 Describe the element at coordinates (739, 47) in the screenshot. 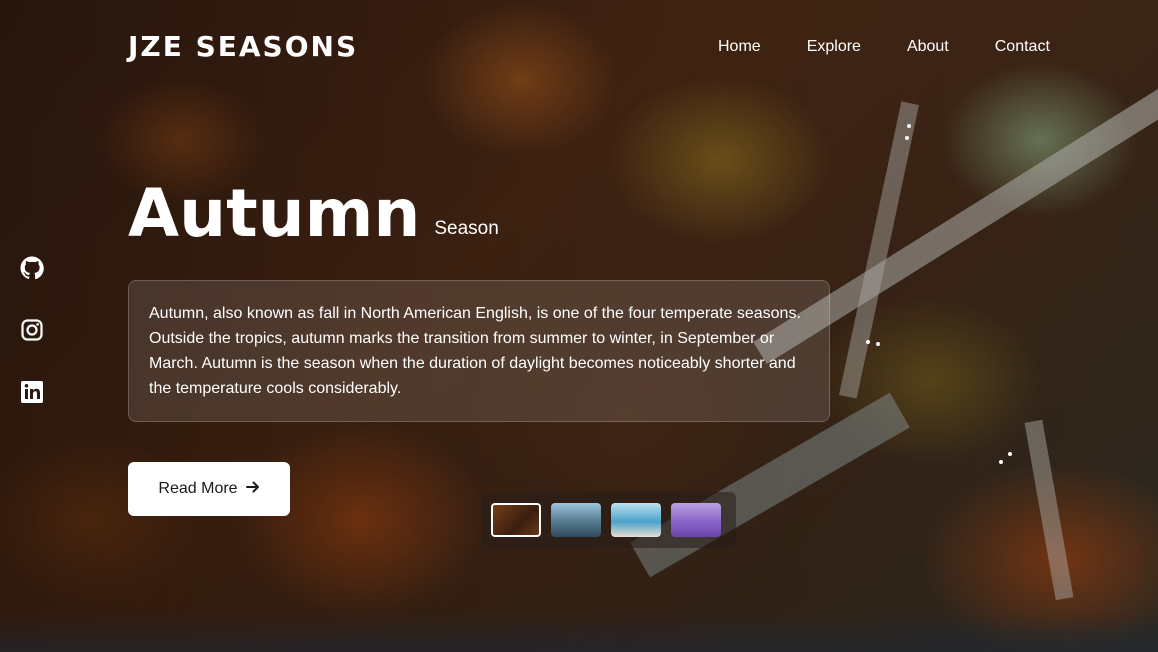

I see `nav-home: Home` at that location.